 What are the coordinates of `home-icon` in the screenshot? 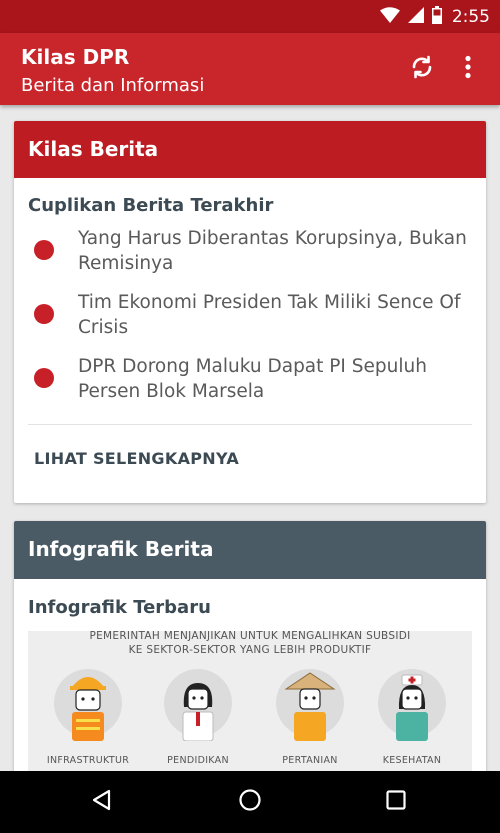 It's located at (250, 802).